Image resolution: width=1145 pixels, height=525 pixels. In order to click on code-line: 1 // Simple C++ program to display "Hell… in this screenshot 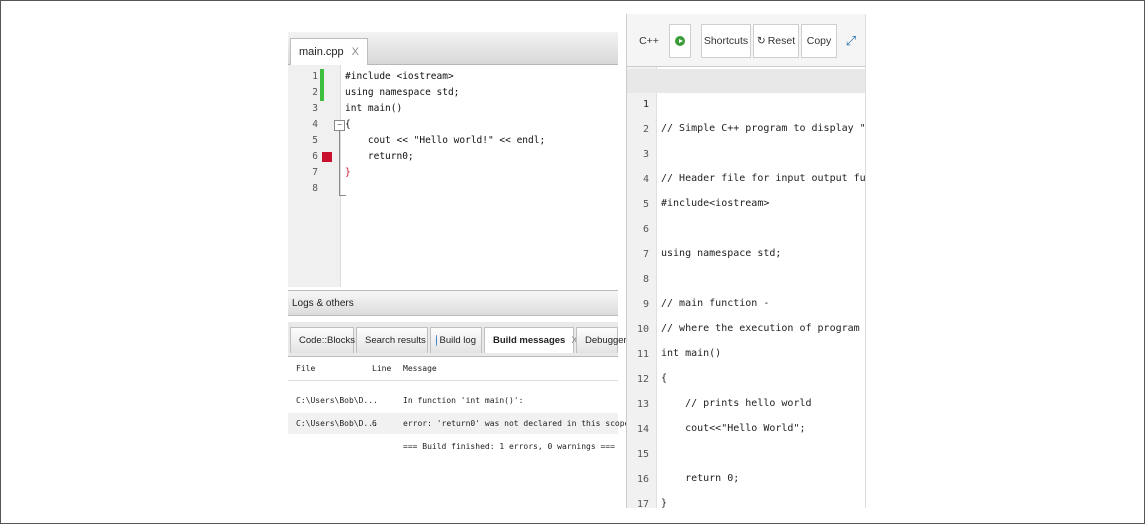, I will do `click(746, 101)`.